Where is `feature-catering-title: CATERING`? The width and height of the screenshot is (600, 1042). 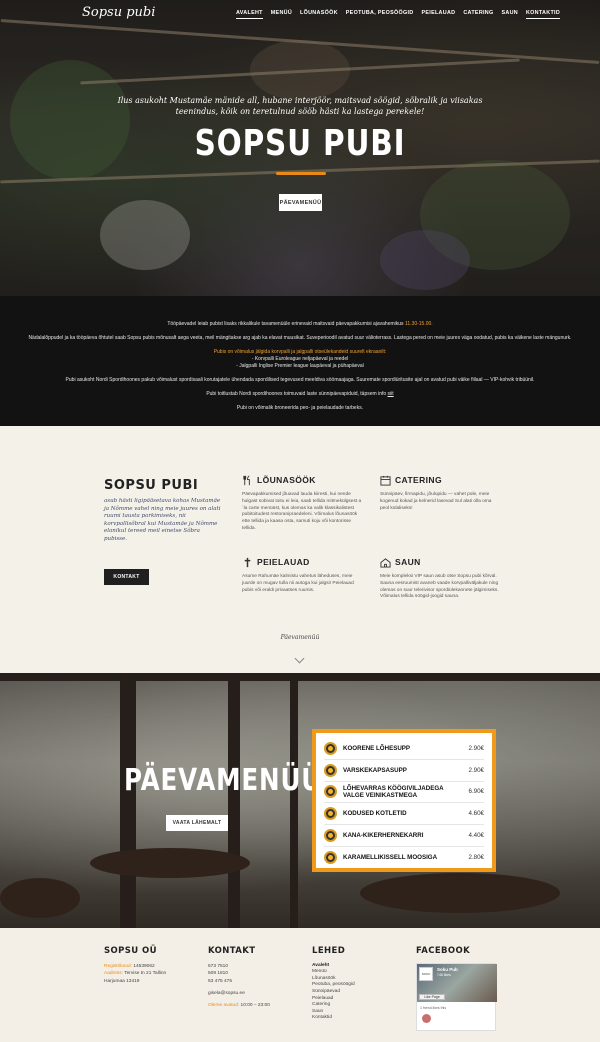
feature-catering-title: CATERING is located at coordinates (418, 480).